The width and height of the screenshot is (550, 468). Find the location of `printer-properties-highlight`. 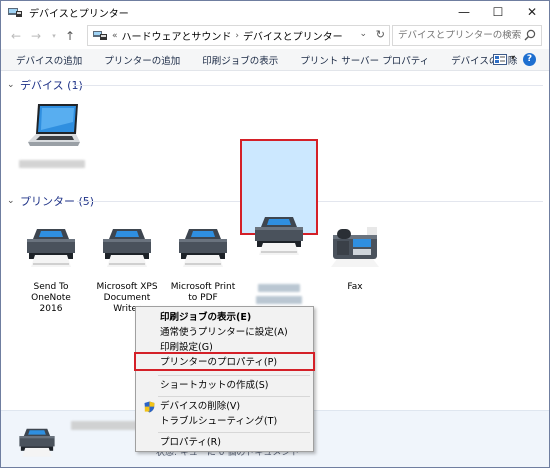

printer-properties-highlight is located at coordinates (224, 361).